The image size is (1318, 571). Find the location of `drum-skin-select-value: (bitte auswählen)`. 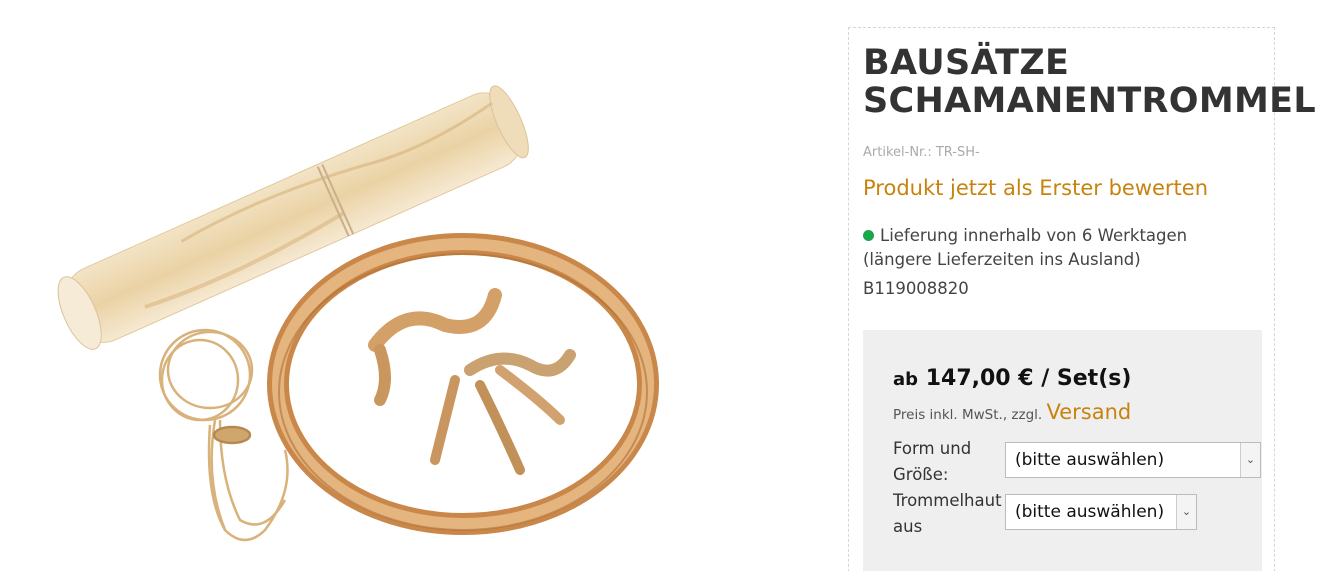

drum-skin-select-value: (bitte auswählen) is located at coordinates (1090, 512).